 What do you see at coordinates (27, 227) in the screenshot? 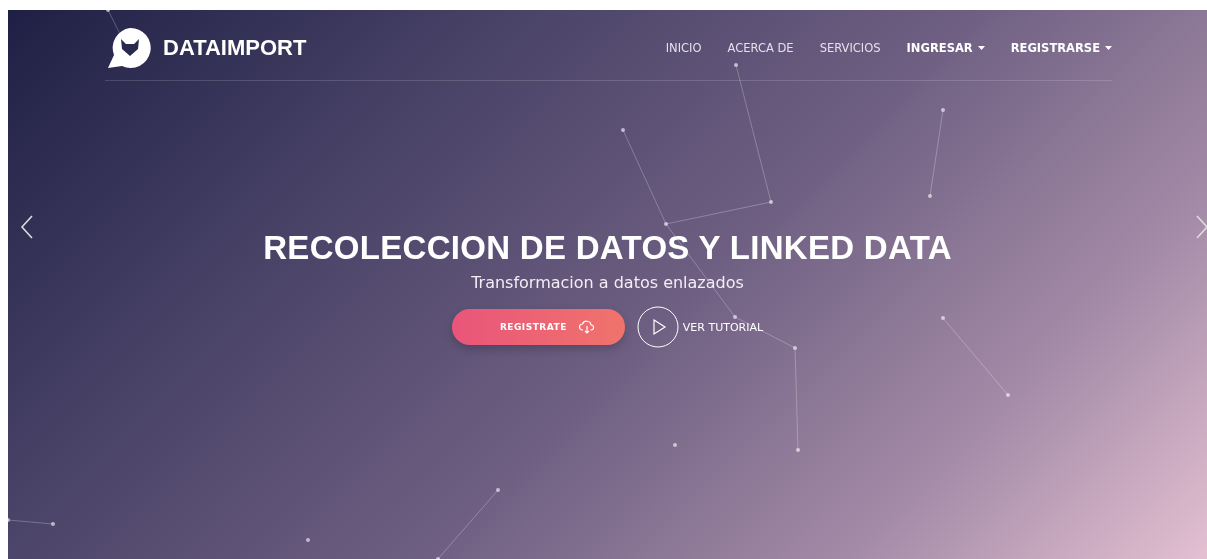
I see `chevron-left-icon` at bounding box center [27, 227].